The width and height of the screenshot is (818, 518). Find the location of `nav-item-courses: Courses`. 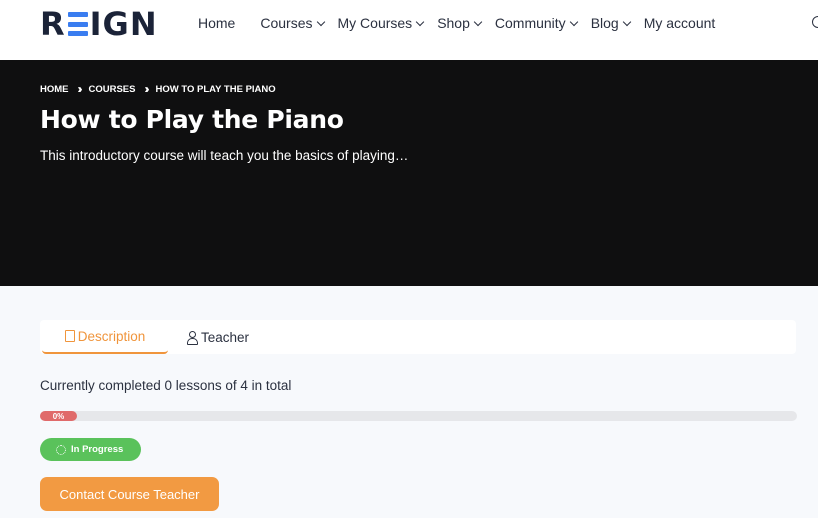

nav-item-courses: Courses is located at coordinates (292, 23).